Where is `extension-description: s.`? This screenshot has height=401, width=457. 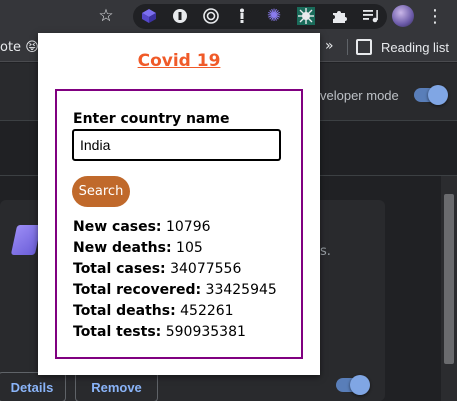
extension-description: s. is located at coordinates (325, 251).